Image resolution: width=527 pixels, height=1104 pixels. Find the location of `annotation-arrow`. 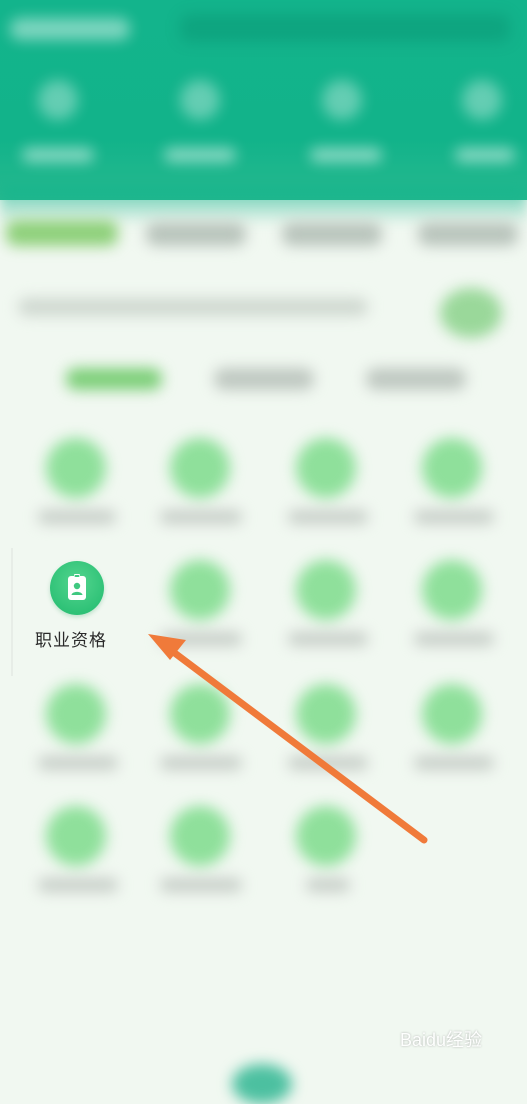

annotation-arrow is located at coordinates (288, 739).